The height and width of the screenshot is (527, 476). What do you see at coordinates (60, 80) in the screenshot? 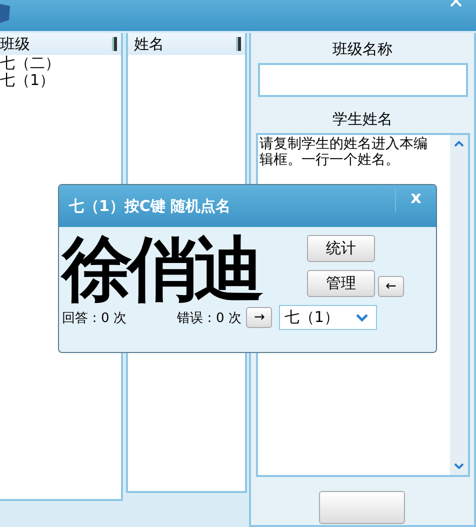
I see `list-item: 七（1）` at bounding box center [60, 80].